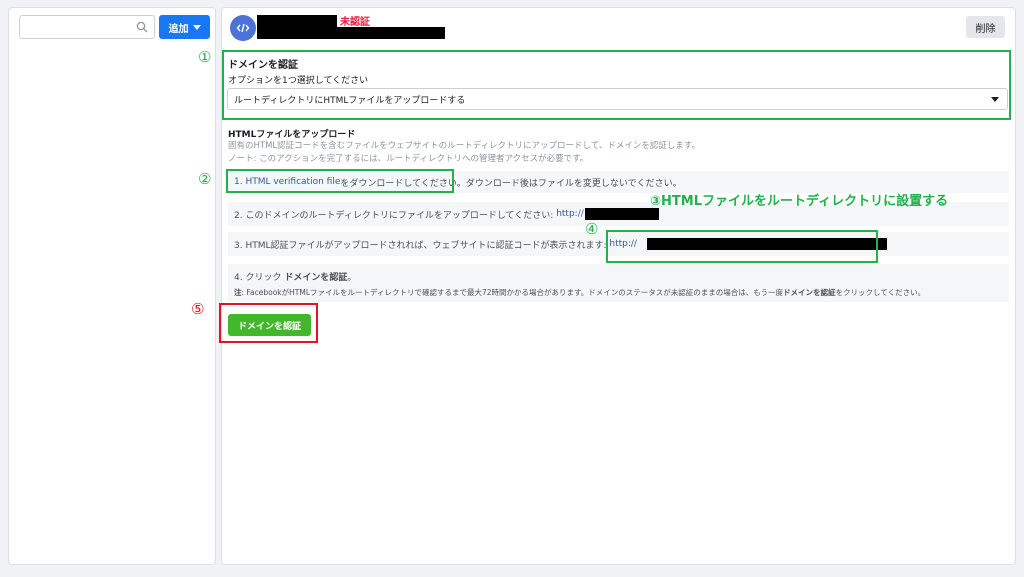 This screenshot has height=577, width=1024. Describe the element at coordinates (316, 278) in the screenshot. I see `step-4-bold: ドメインを認証` at that location.